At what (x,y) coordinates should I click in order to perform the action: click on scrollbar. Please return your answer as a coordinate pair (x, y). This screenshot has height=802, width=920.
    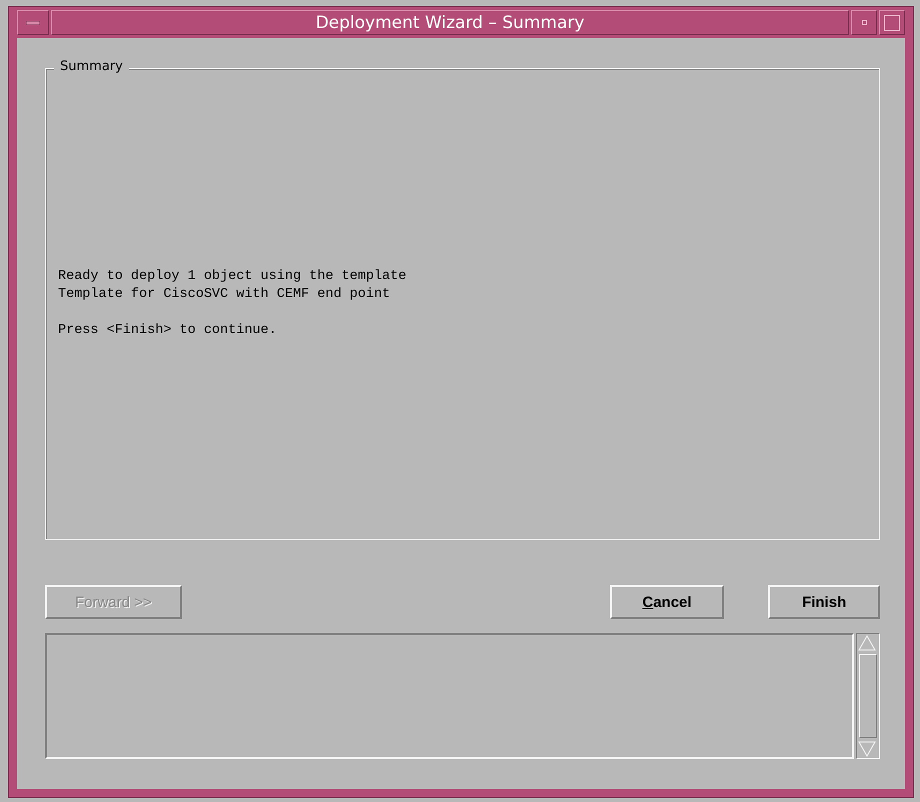
    Looking at the image, I should click on (868, 696).